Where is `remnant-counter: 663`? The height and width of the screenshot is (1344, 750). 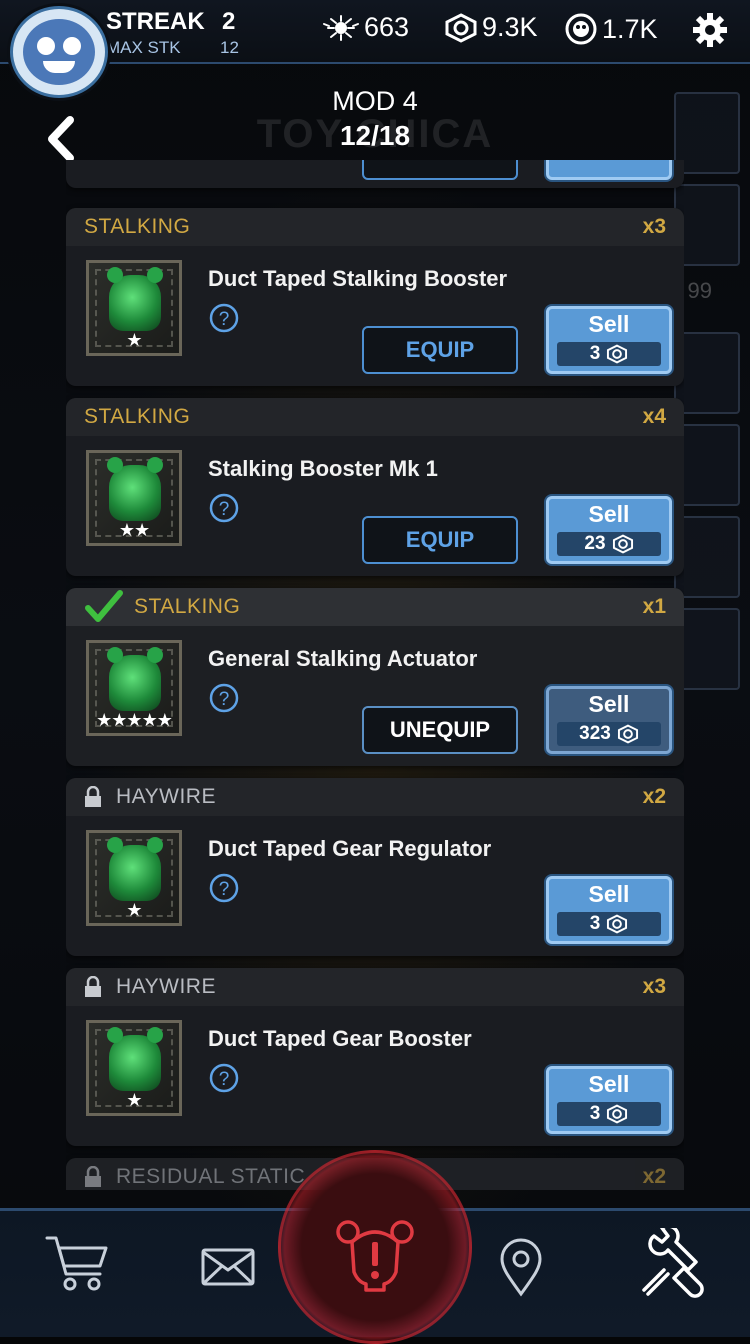
remnant-counter: 663 is located at coordinates (365, 27).